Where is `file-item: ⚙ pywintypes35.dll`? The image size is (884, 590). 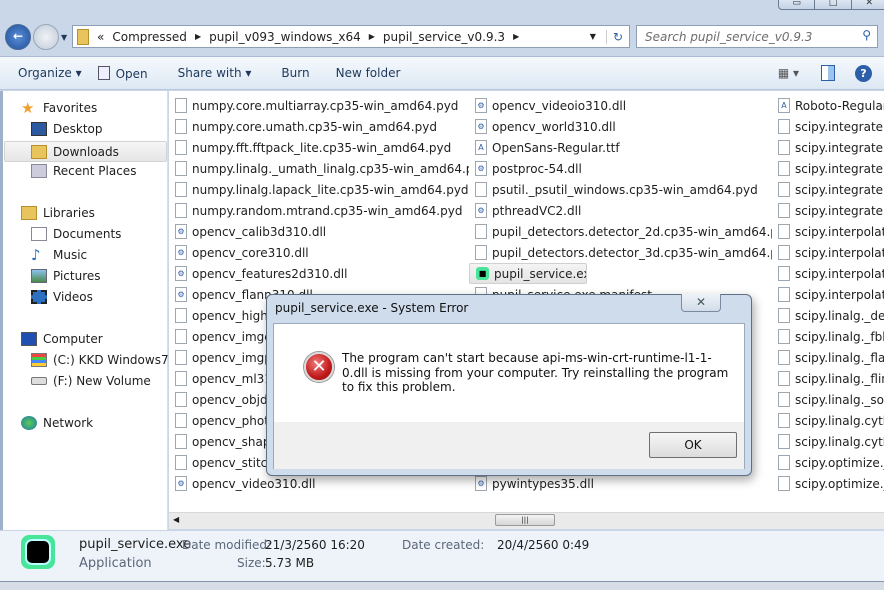 file-item: ⚙ pywintypes35.dll is located at coordinates (620, 483).